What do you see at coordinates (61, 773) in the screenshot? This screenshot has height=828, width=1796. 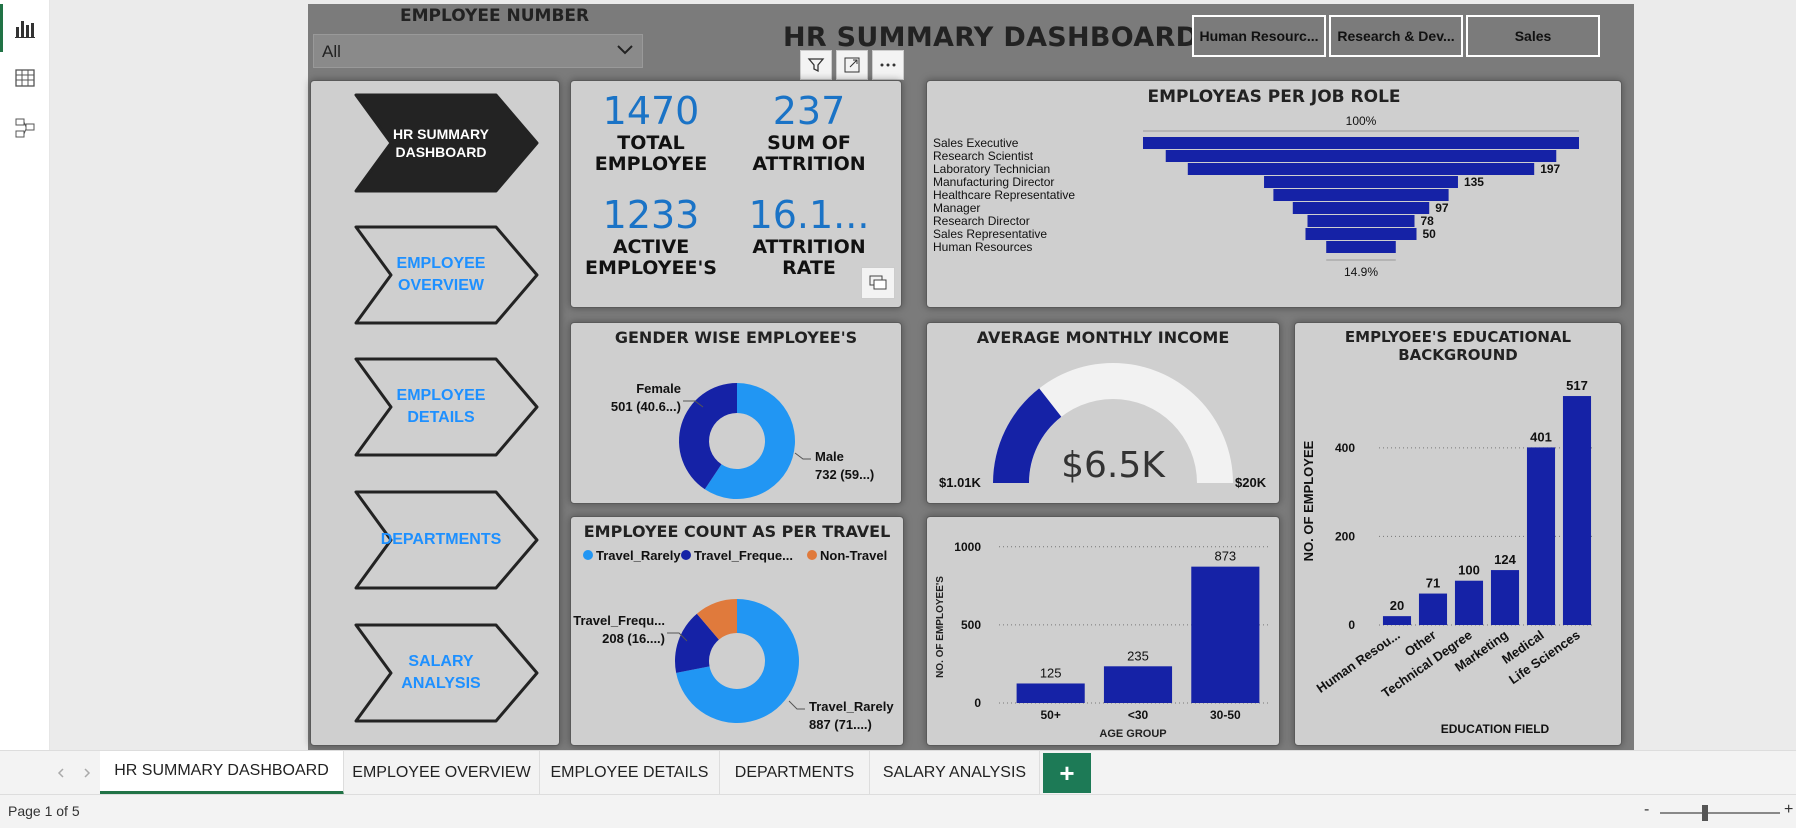 I see `tab-scroll-left-icon` at bounding box center [61, 773].